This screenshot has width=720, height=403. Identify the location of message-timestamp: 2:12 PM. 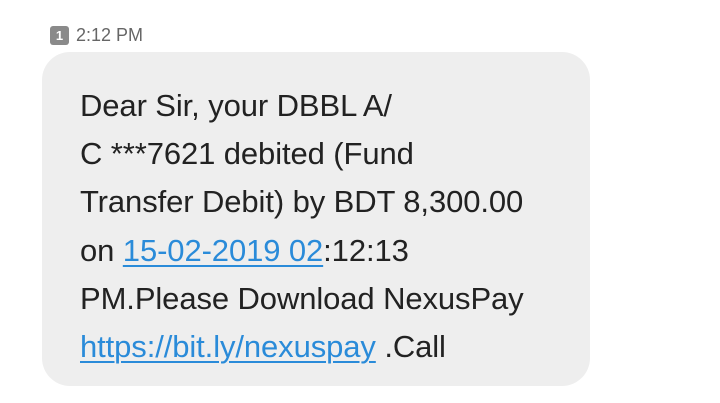
(110, 34).